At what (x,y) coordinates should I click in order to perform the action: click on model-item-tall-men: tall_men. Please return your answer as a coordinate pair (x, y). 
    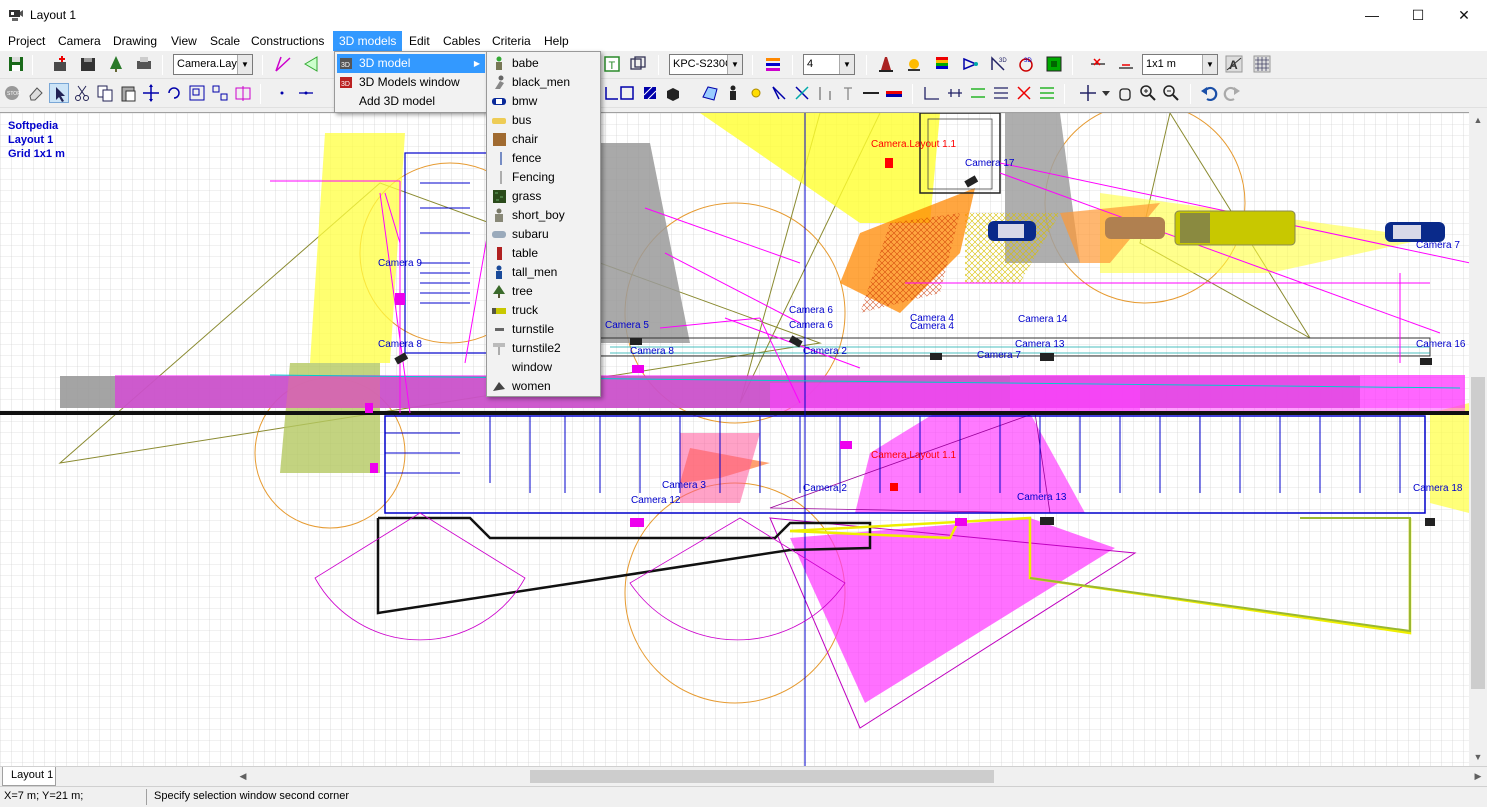
    Looking at the image, I should click on (544, 272).